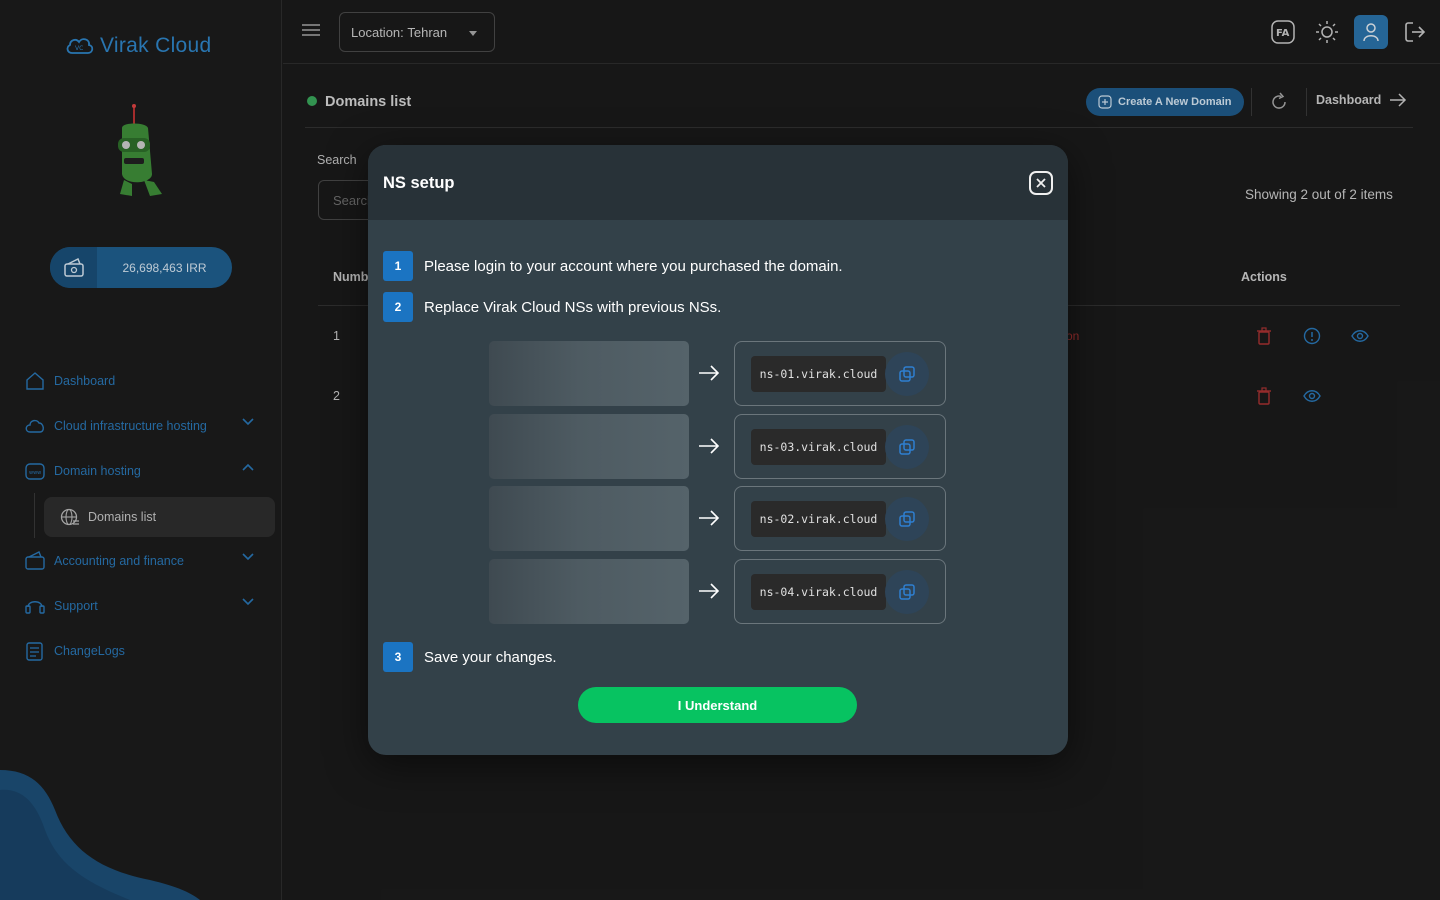  Describe the element at coordinates (818, 374) in the screenshot. I see `nameserver-value: ns-01.virak.cloud` at that location.